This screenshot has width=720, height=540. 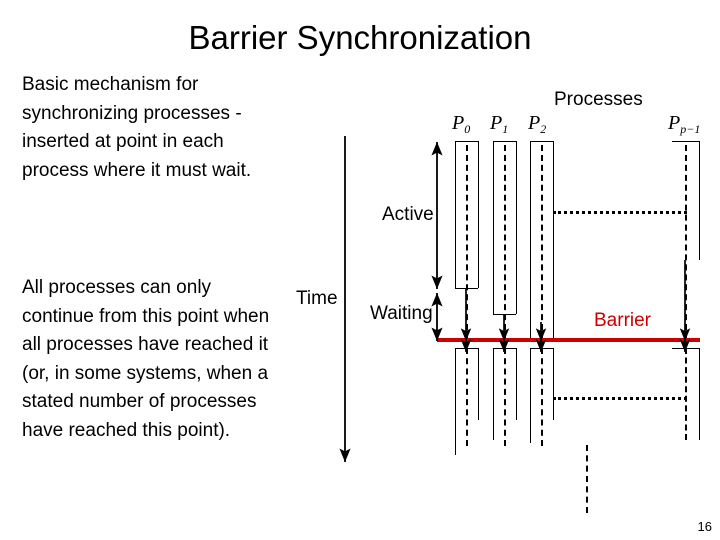 What do you see at coordinates (542, 397) in the screenshot?
I see `process-p2-lower-center-dashed` at bounding box center [542, 397].